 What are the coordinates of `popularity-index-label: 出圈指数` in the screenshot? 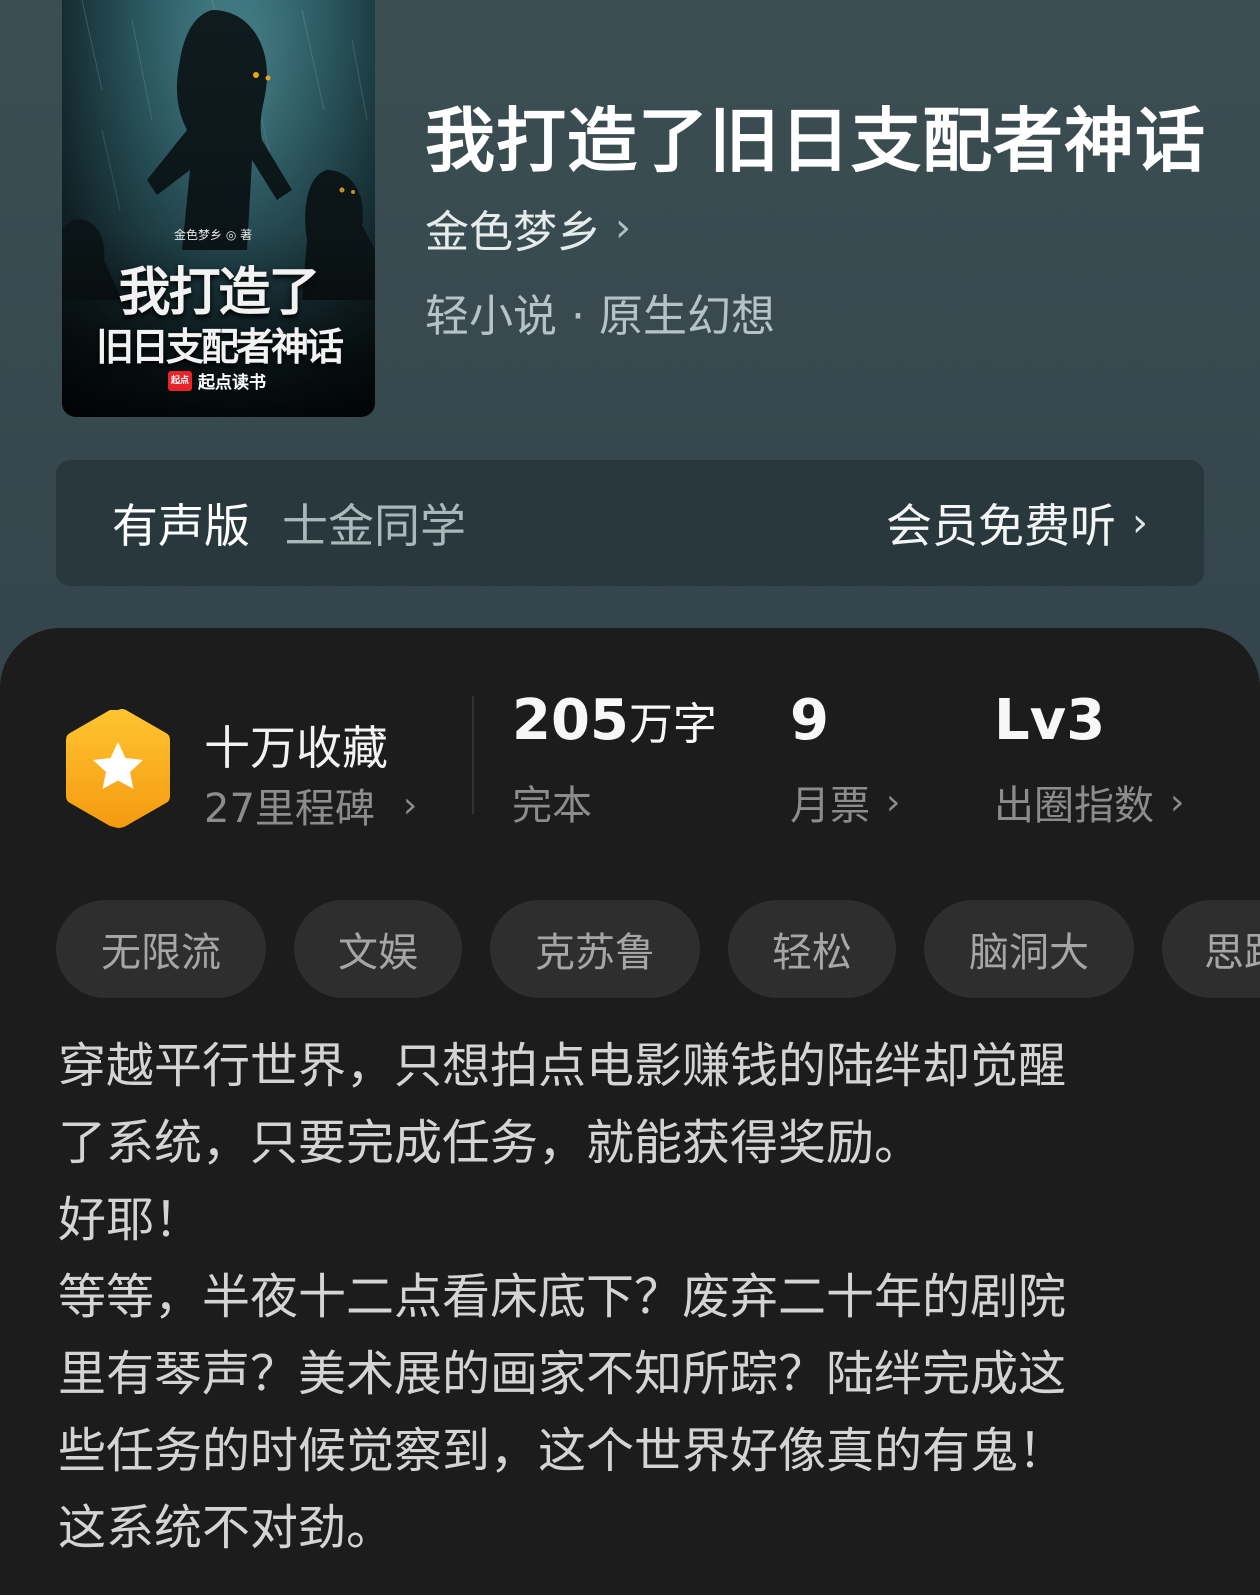 It's located at (1074, 806).